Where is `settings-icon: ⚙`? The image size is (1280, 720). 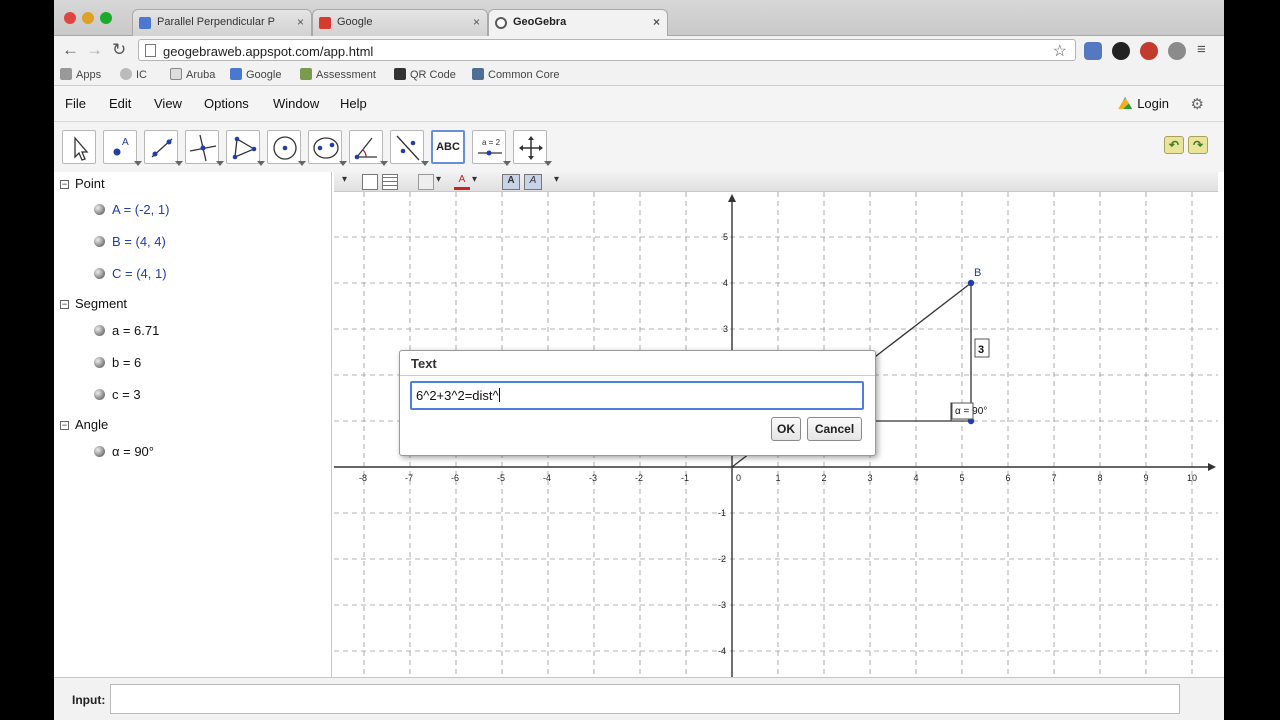
settings-icon: ⚙ is located at coordinates (1197, 104).